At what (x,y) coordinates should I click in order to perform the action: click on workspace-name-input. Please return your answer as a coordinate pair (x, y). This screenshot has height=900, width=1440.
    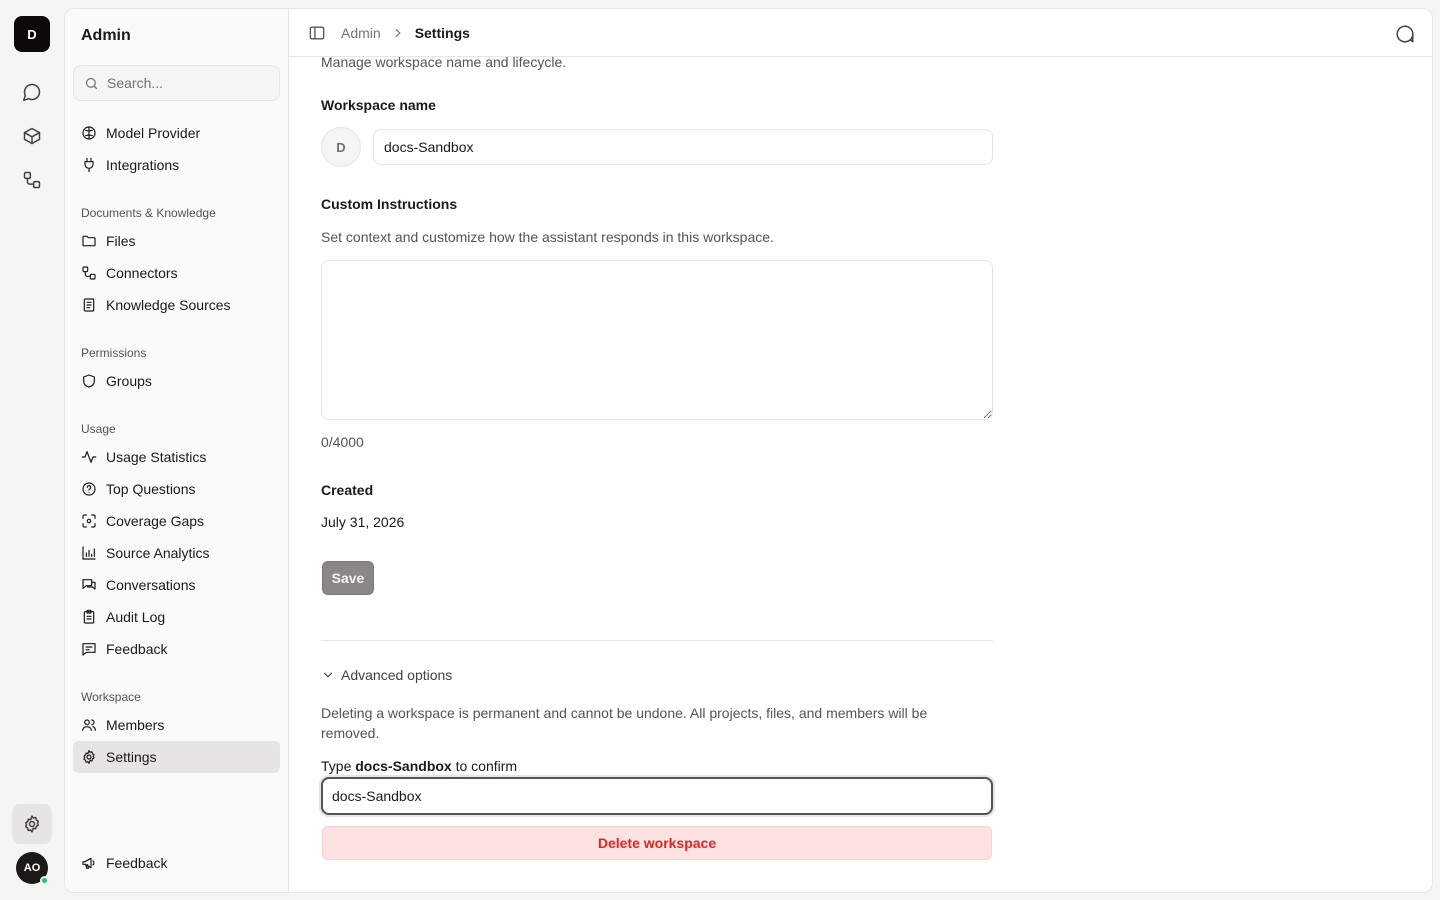
    Looking at the image, I should click on (683, 147).